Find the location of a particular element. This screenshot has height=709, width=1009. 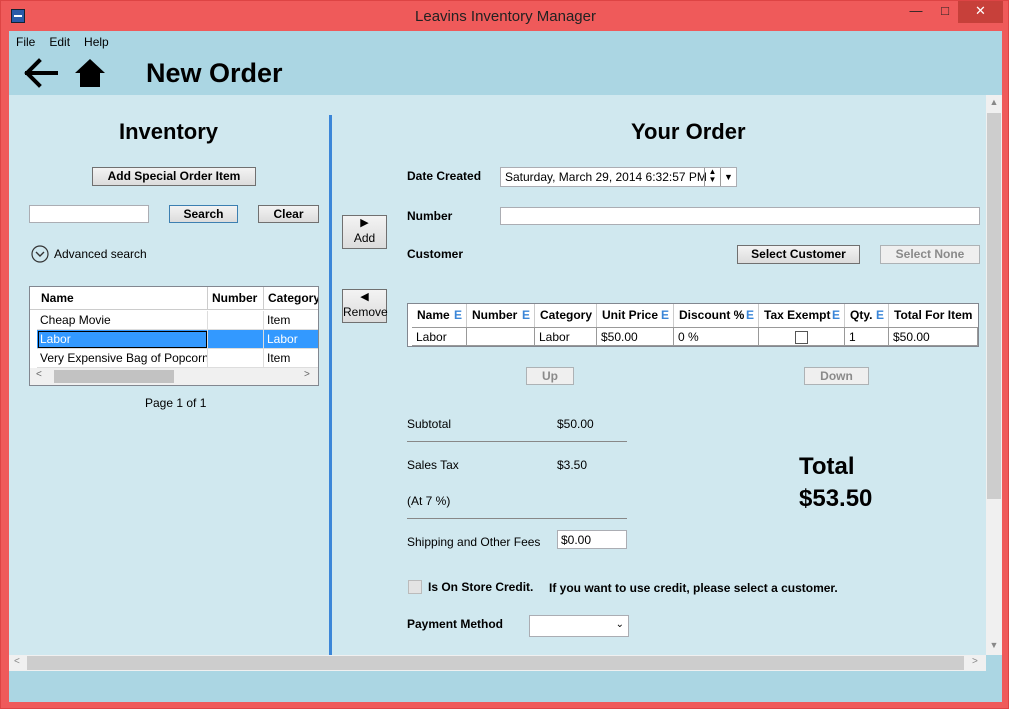

title-bar: Leavins Inventory Manager — □ ✕ is located at coordinates (505, 16).